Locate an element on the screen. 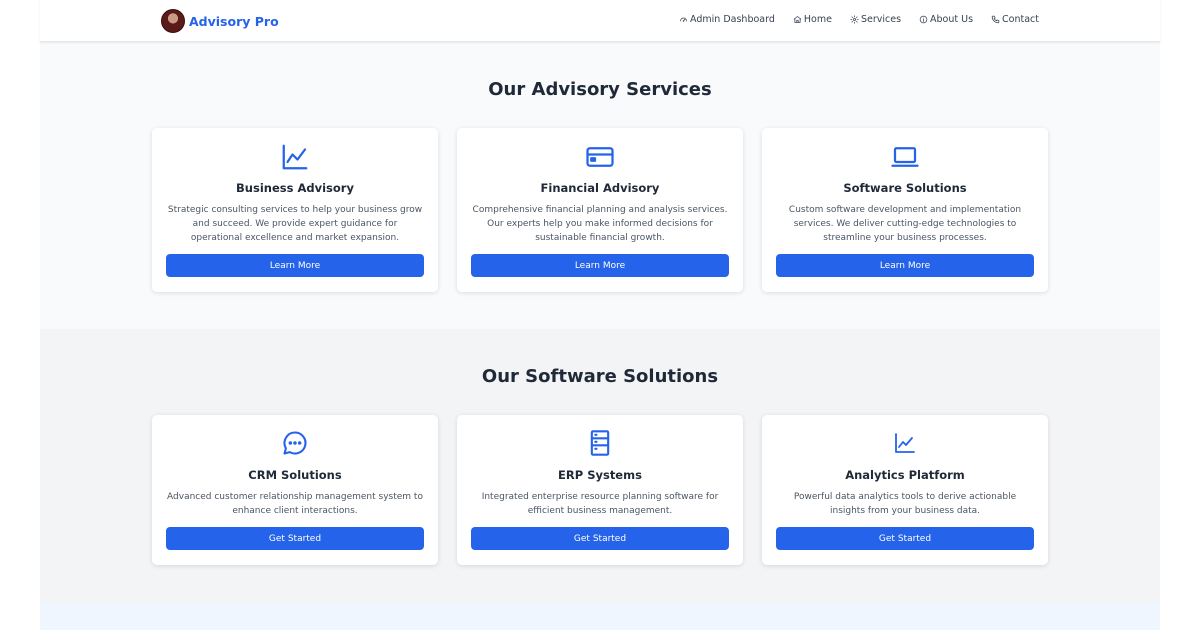  section-title: Our Advisory Services is located at coordinates (600, 89).